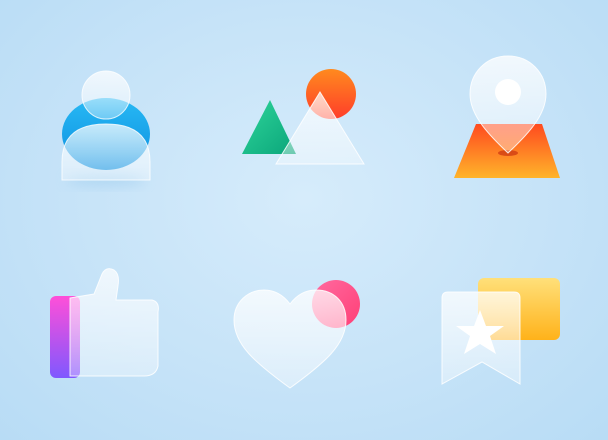 The height and width of the screenshot is (440, 608). What do you see at coordinates (106, 122) in the screenshot?
I see `user-icon` at bounding box center [106, 122].